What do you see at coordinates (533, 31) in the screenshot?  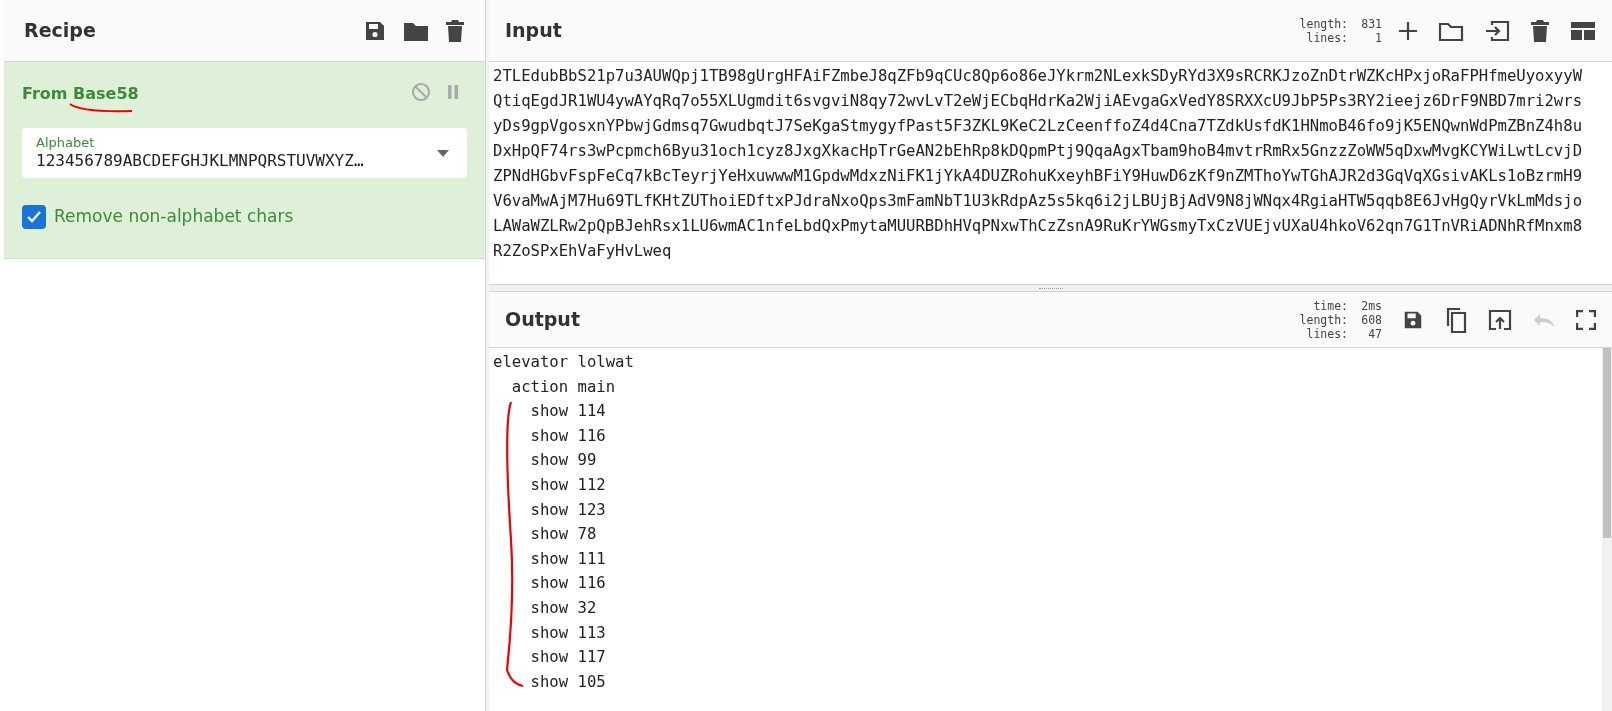 I see `panel-title: Input` at bounding box center [533, 31].